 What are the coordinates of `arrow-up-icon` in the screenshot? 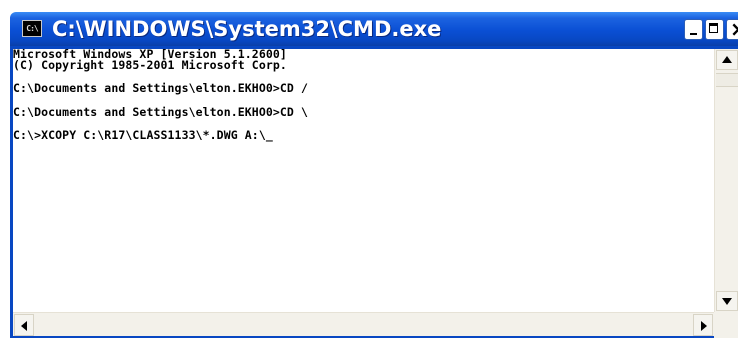 It's located at (727, 59).